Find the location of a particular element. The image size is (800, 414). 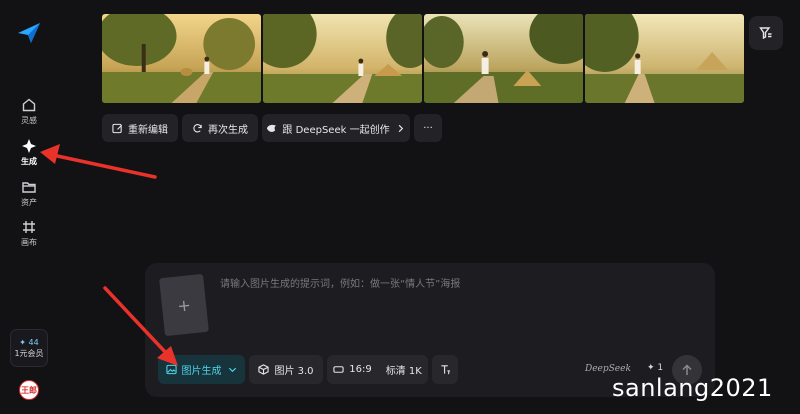

more-button: ··· is located at coordinates (428, 128).